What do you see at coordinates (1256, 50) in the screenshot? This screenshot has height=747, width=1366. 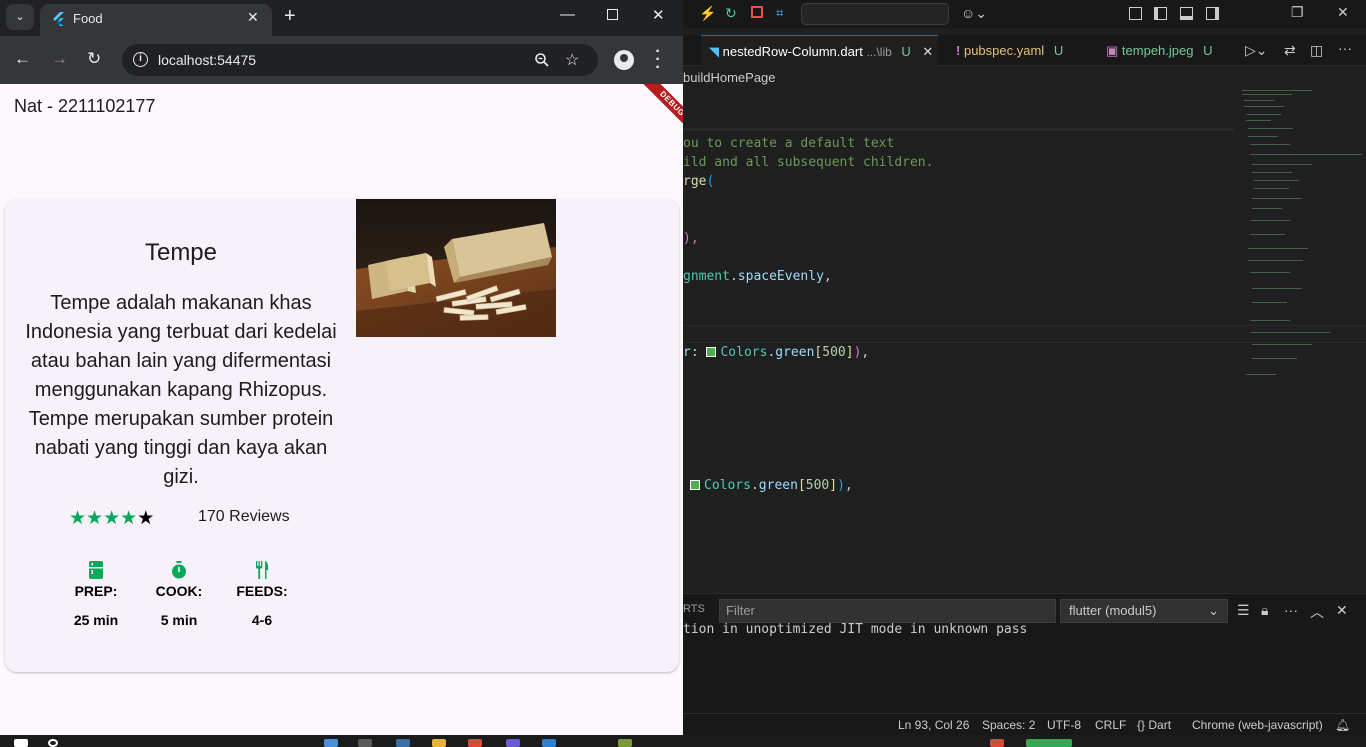 I see `run-icon: ▷⌄` at bounding box center [1256, 50].